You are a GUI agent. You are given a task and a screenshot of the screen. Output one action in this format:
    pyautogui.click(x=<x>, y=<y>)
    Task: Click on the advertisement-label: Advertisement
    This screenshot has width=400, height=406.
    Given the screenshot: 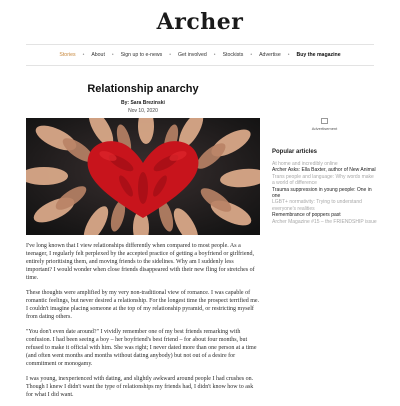 What is the action you would take?
    pyautogui.click(x=324, y=128)
    